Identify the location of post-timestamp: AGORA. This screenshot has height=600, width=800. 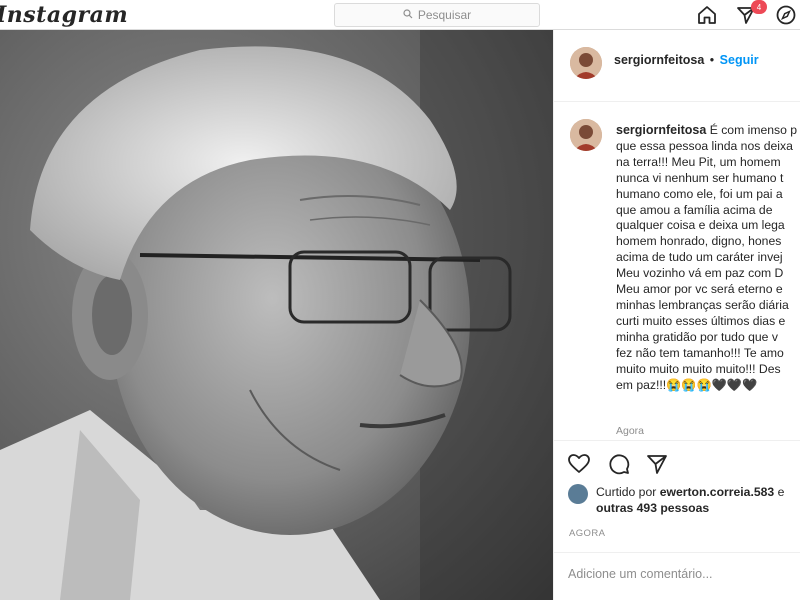
(587, 533).